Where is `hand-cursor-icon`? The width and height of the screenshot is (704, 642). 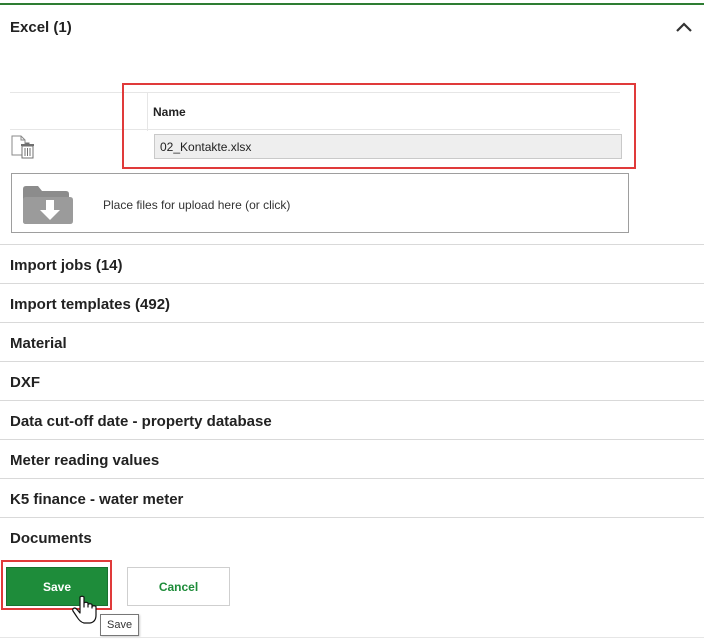 hand-cursor-icon is located at coordinates (84, 609).